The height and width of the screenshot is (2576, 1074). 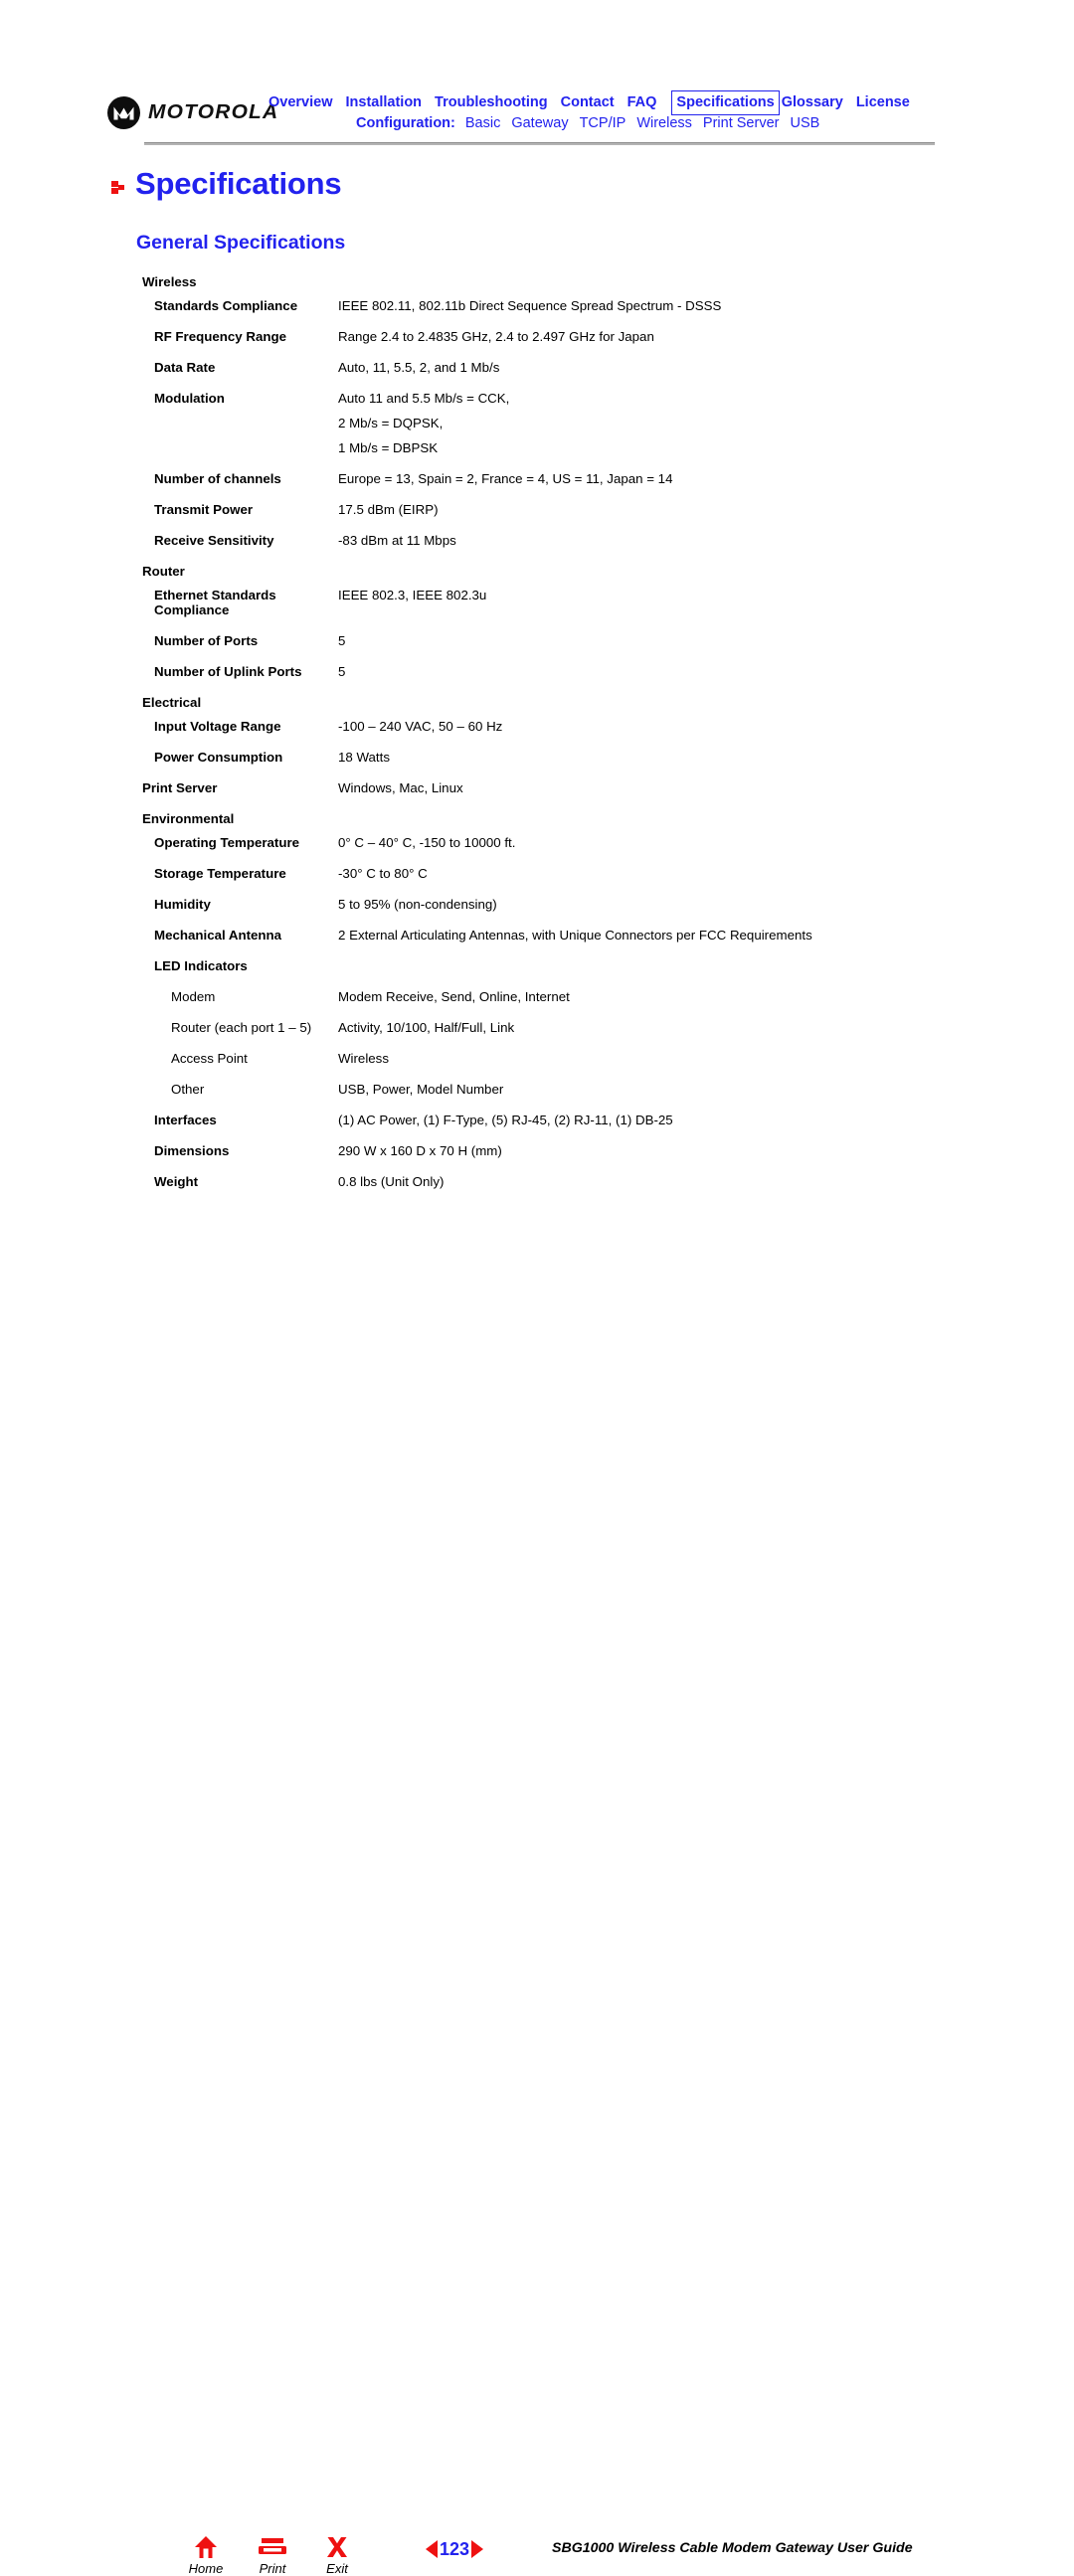 I want to click on spec-value-cell: 290 W x 160 D x 70 H (mm), so click(x=706, y=1150).